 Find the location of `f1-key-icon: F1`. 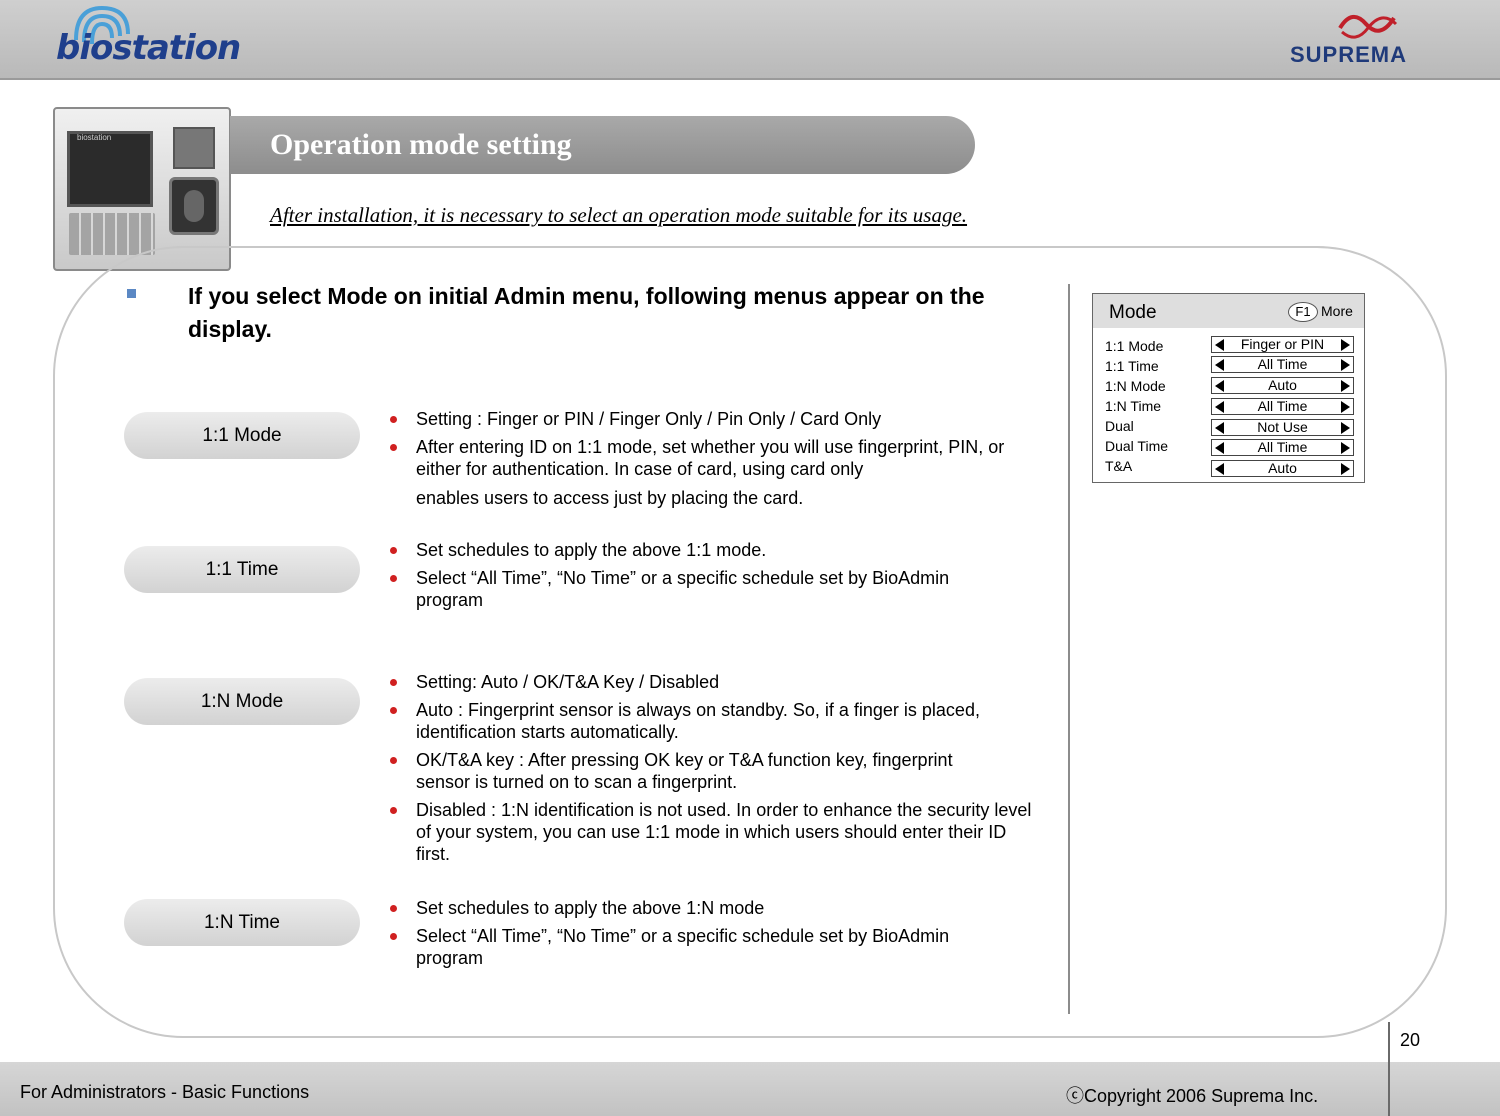

f1-key-icon: F1 is located at coordinates (1303, 312).